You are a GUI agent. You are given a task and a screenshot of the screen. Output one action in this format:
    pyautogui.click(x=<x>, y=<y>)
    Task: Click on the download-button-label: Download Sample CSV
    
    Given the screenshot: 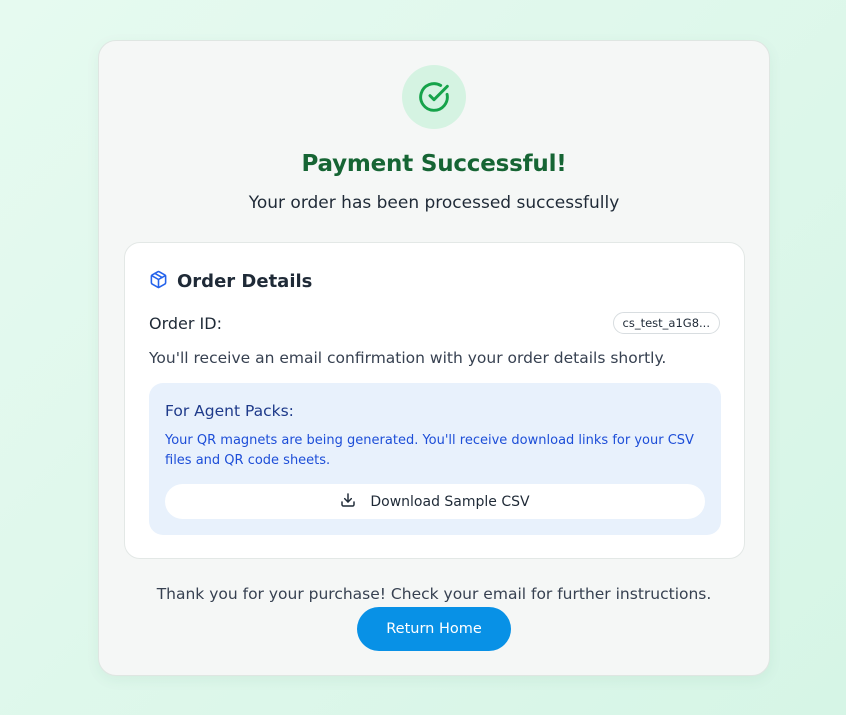 What is the action you would take?
    pyautogui.click(x=450, y=501)
    